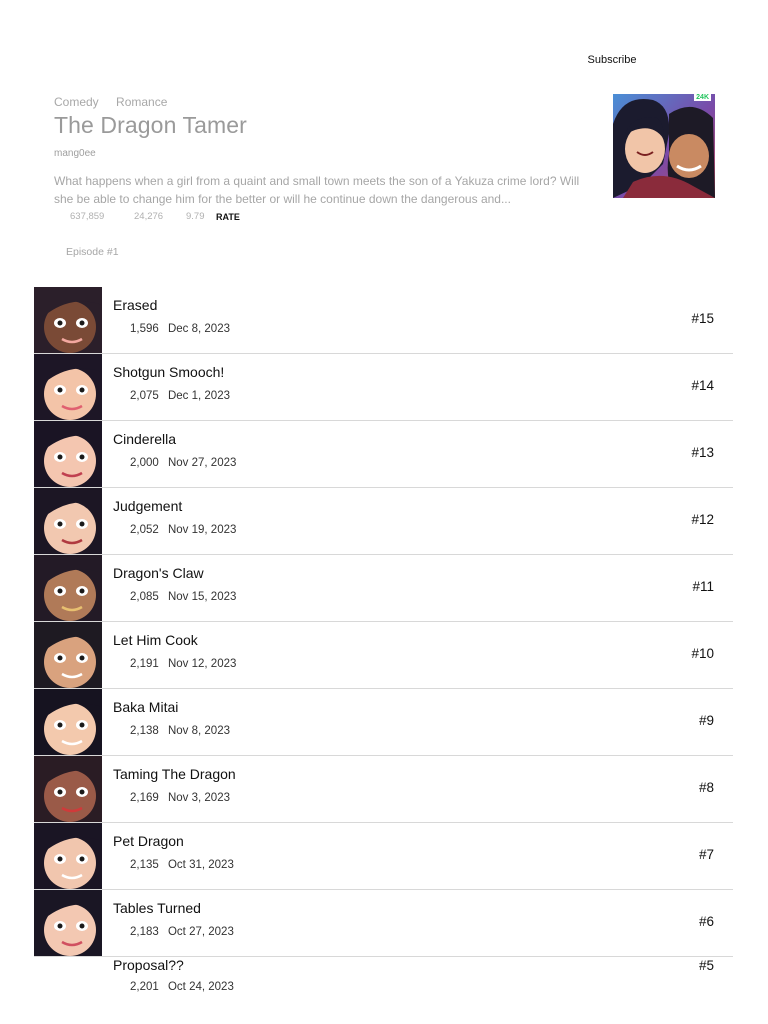 The image size is (768, 1024). What do you see at coordinates (702, 653) in the screenshot?
I see `episode-number: #10` at bounding box center [702, 653].